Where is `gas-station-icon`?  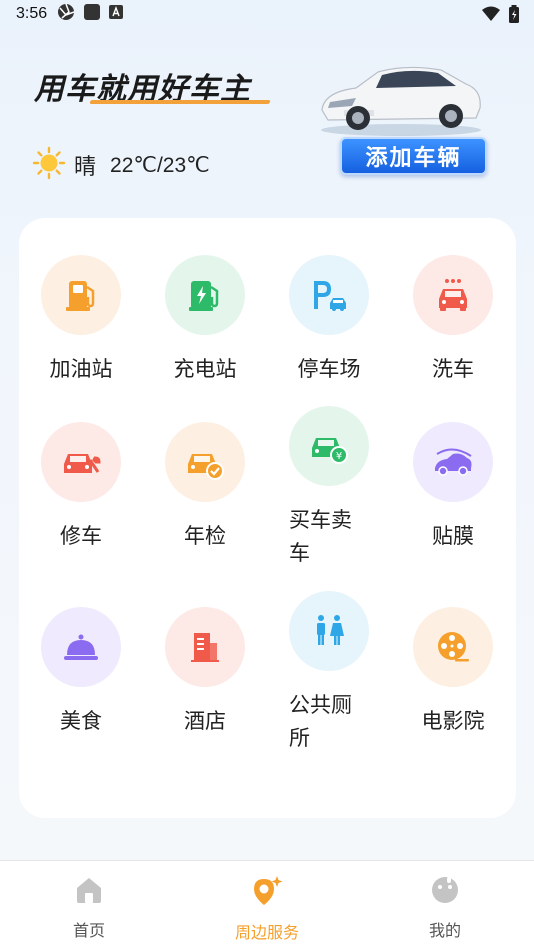
gas-station-icon is located at coordinates (81, 295).